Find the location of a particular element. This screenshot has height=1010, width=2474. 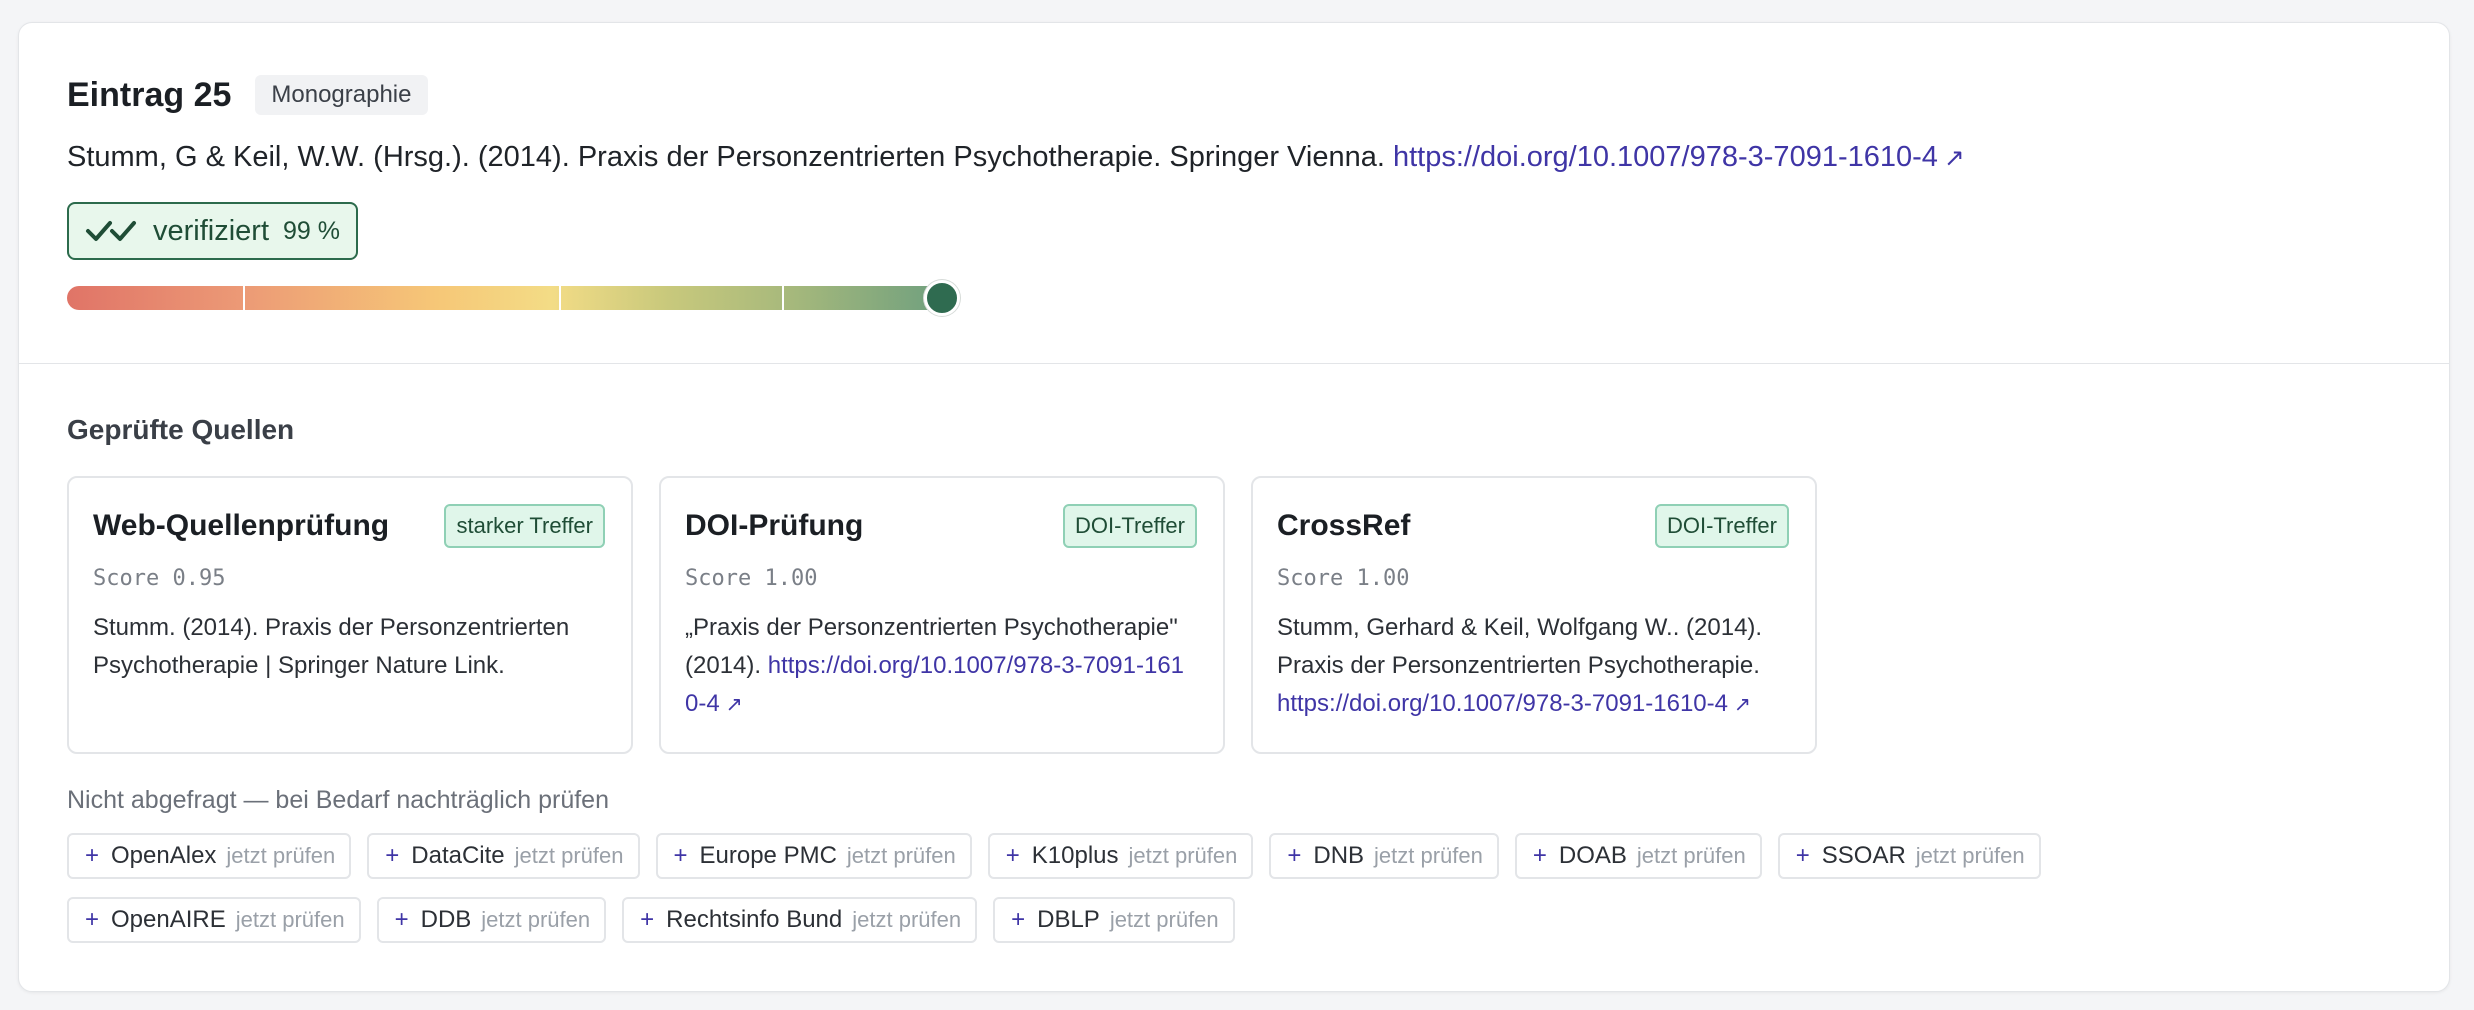

chip-source-name: OpenAIRE is located at coordinates (168, 919).